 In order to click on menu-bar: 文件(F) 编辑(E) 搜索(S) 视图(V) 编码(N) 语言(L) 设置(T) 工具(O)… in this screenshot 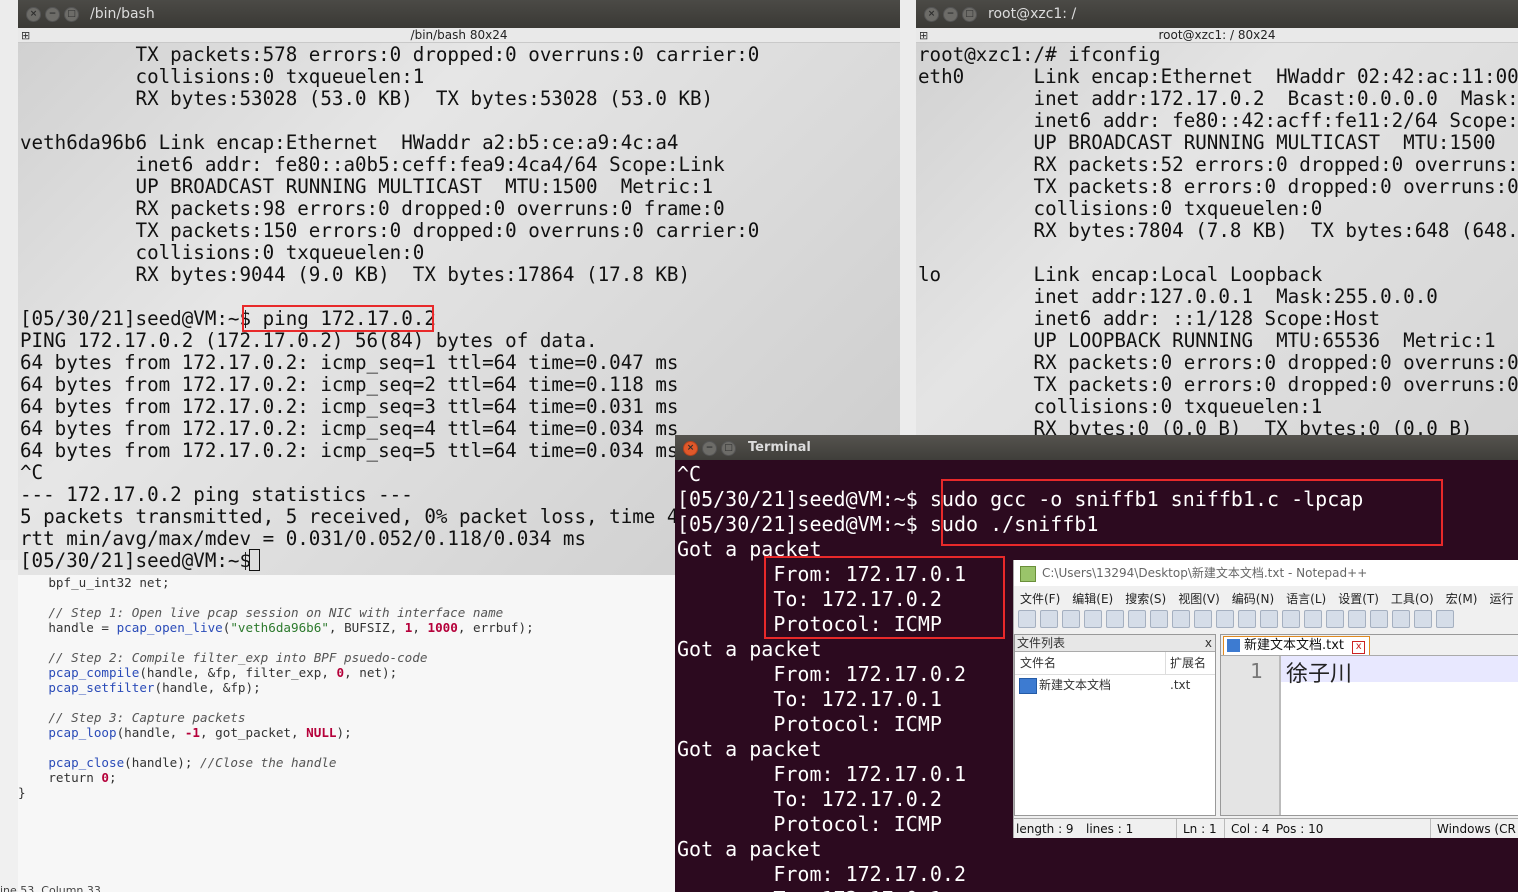, I will do `click(1266, 598)`.